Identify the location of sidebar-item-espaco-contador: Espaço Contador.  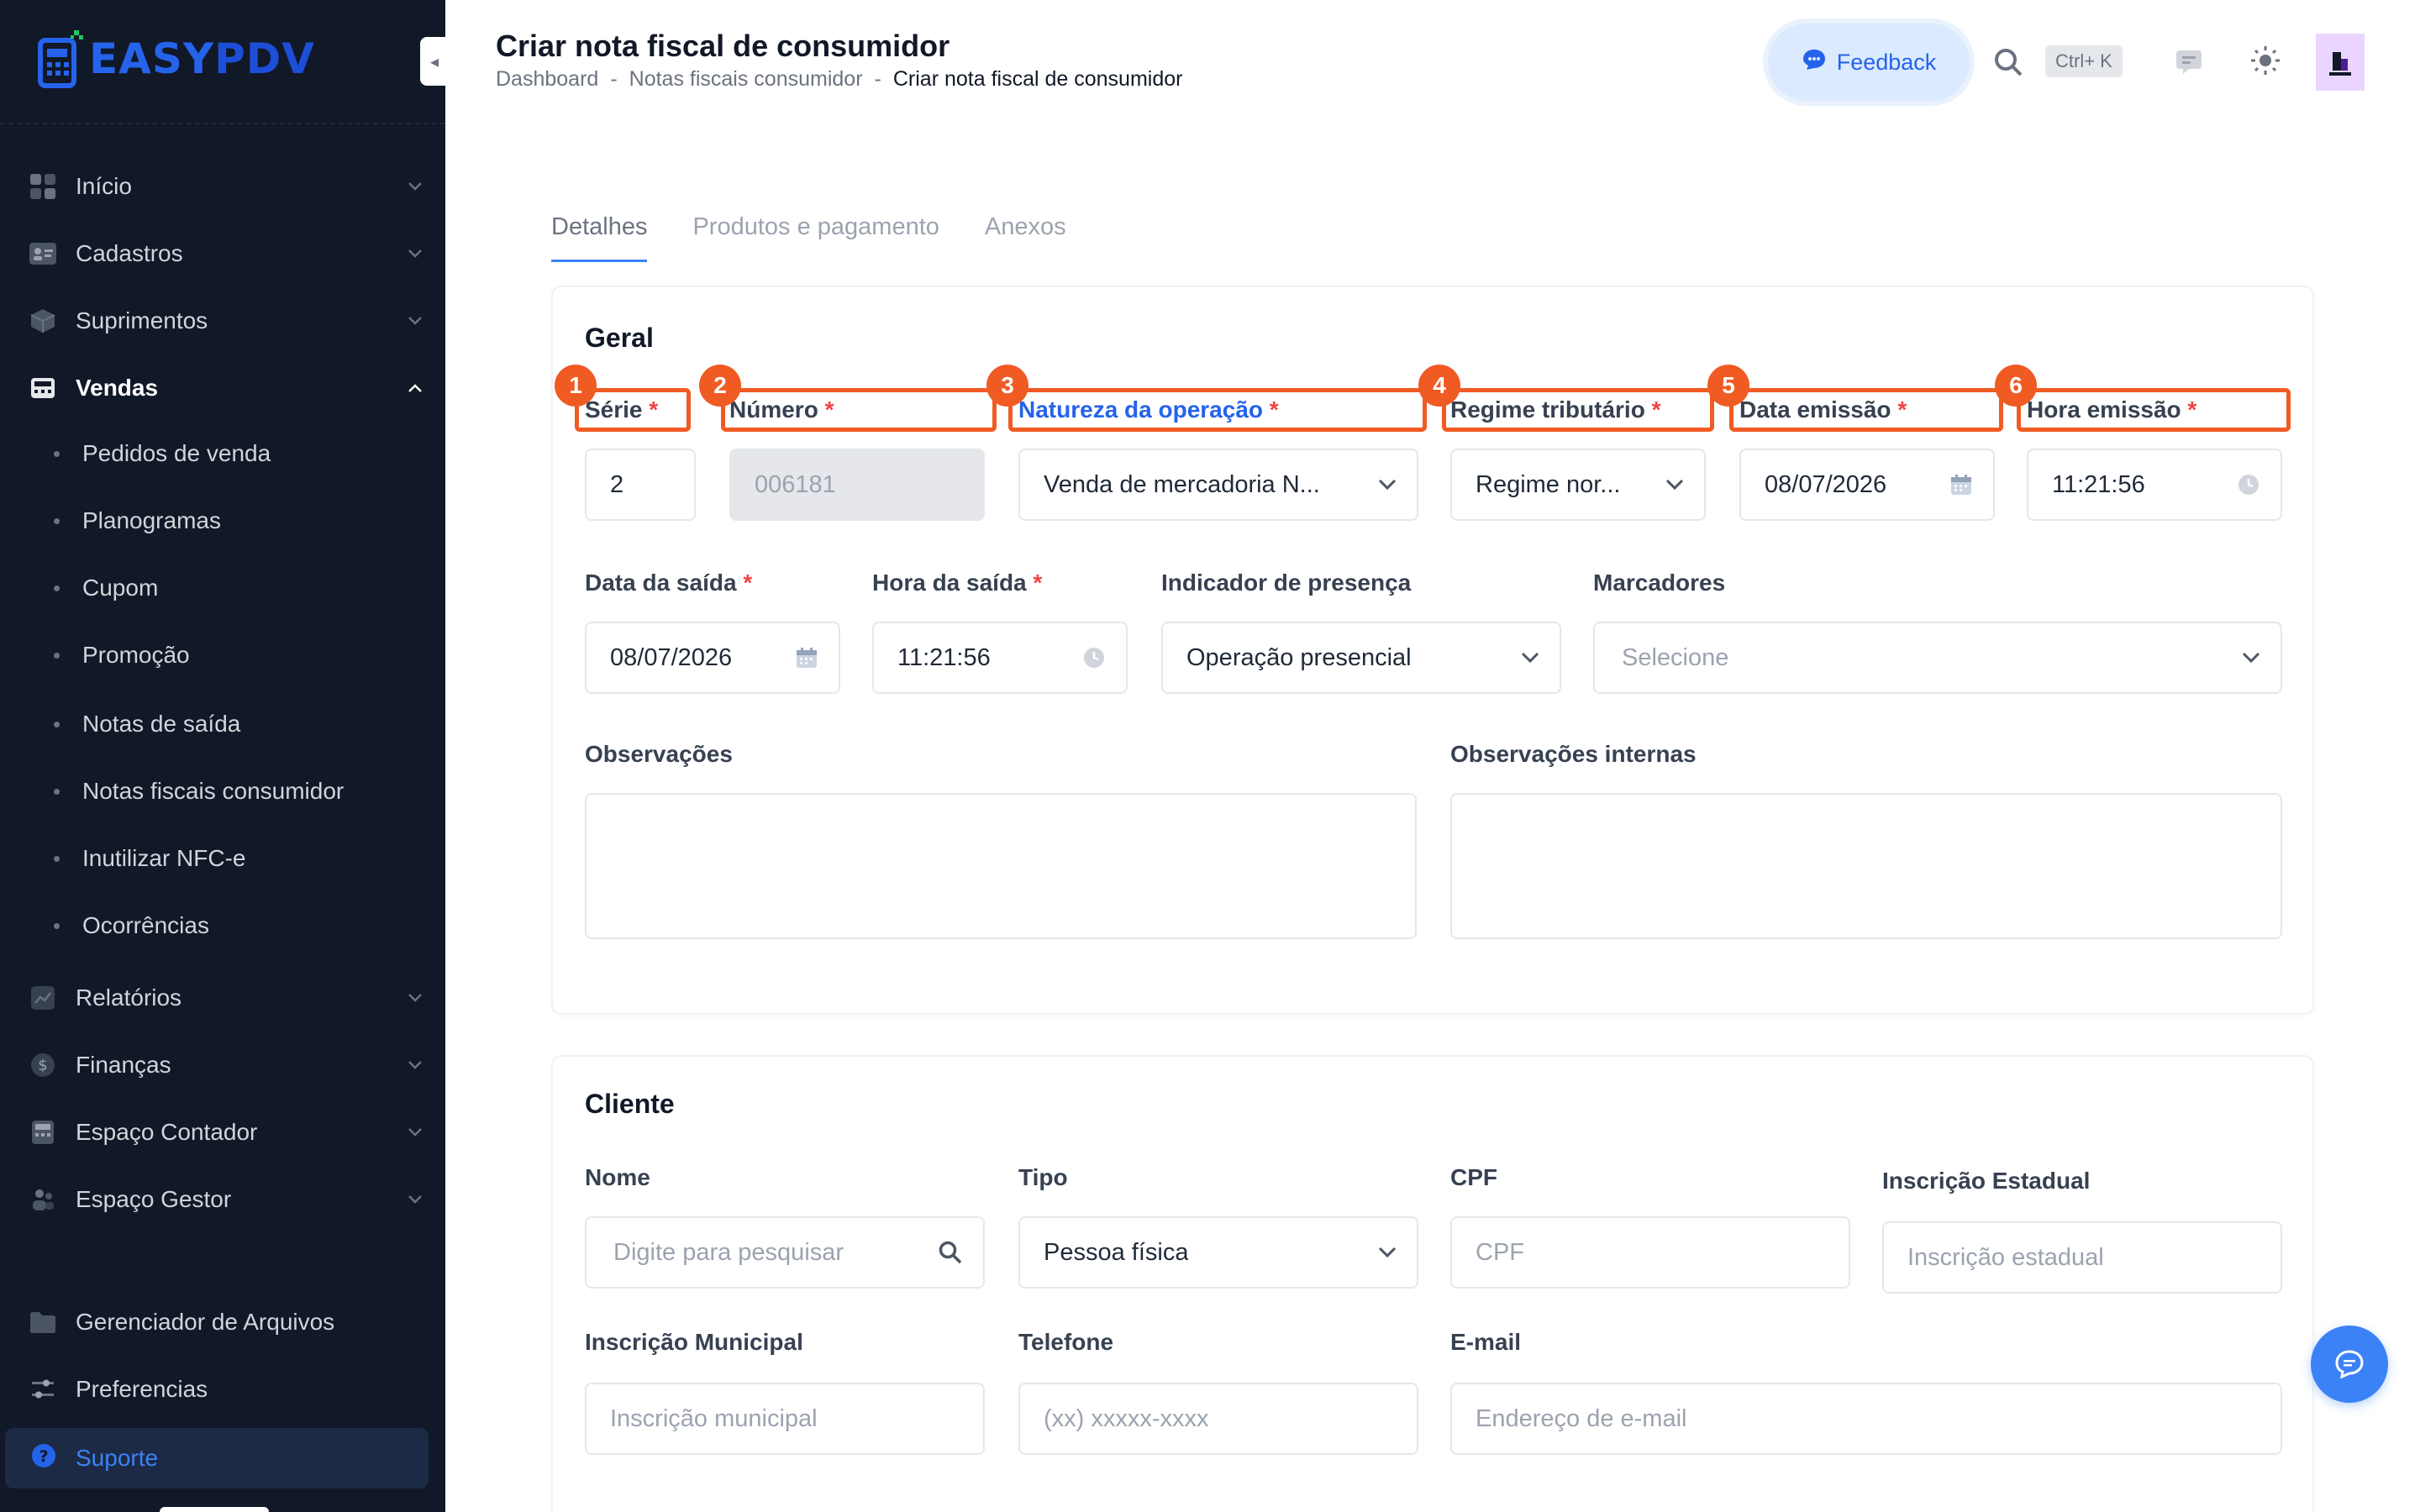
(223, 1132).